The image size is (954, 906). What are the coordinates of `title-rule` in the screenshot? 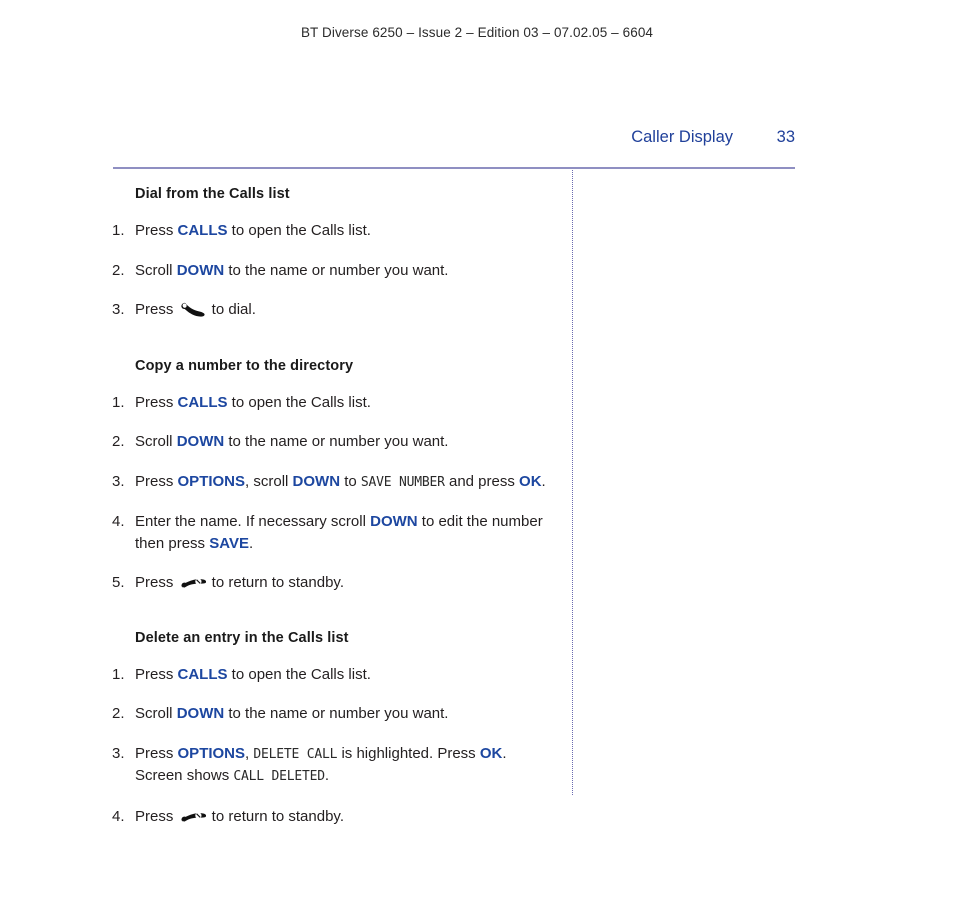 It's located at (454, 168).